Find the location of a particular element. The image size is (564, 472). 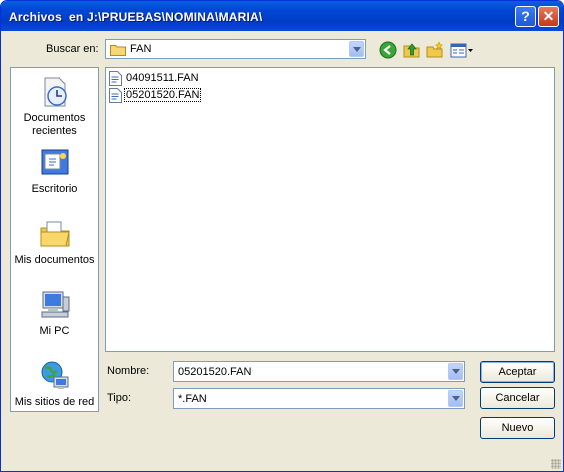

folder-icon is located at coordinates (118, 50).